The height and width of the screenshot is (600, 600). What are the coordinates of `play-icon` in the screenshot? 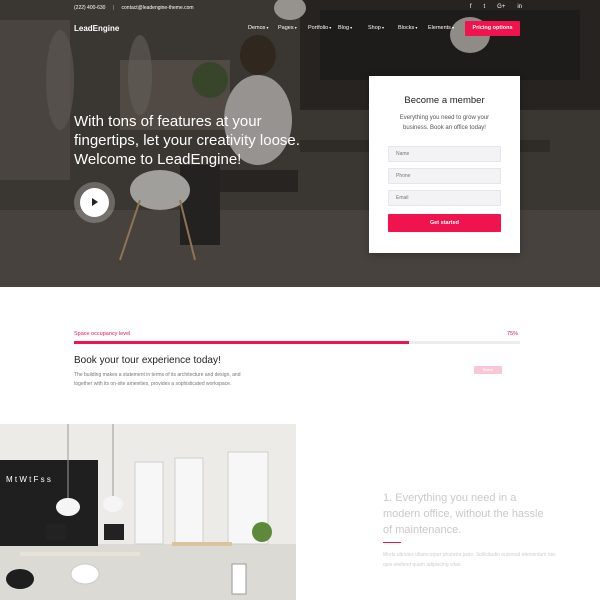 It's located at (95, 202).